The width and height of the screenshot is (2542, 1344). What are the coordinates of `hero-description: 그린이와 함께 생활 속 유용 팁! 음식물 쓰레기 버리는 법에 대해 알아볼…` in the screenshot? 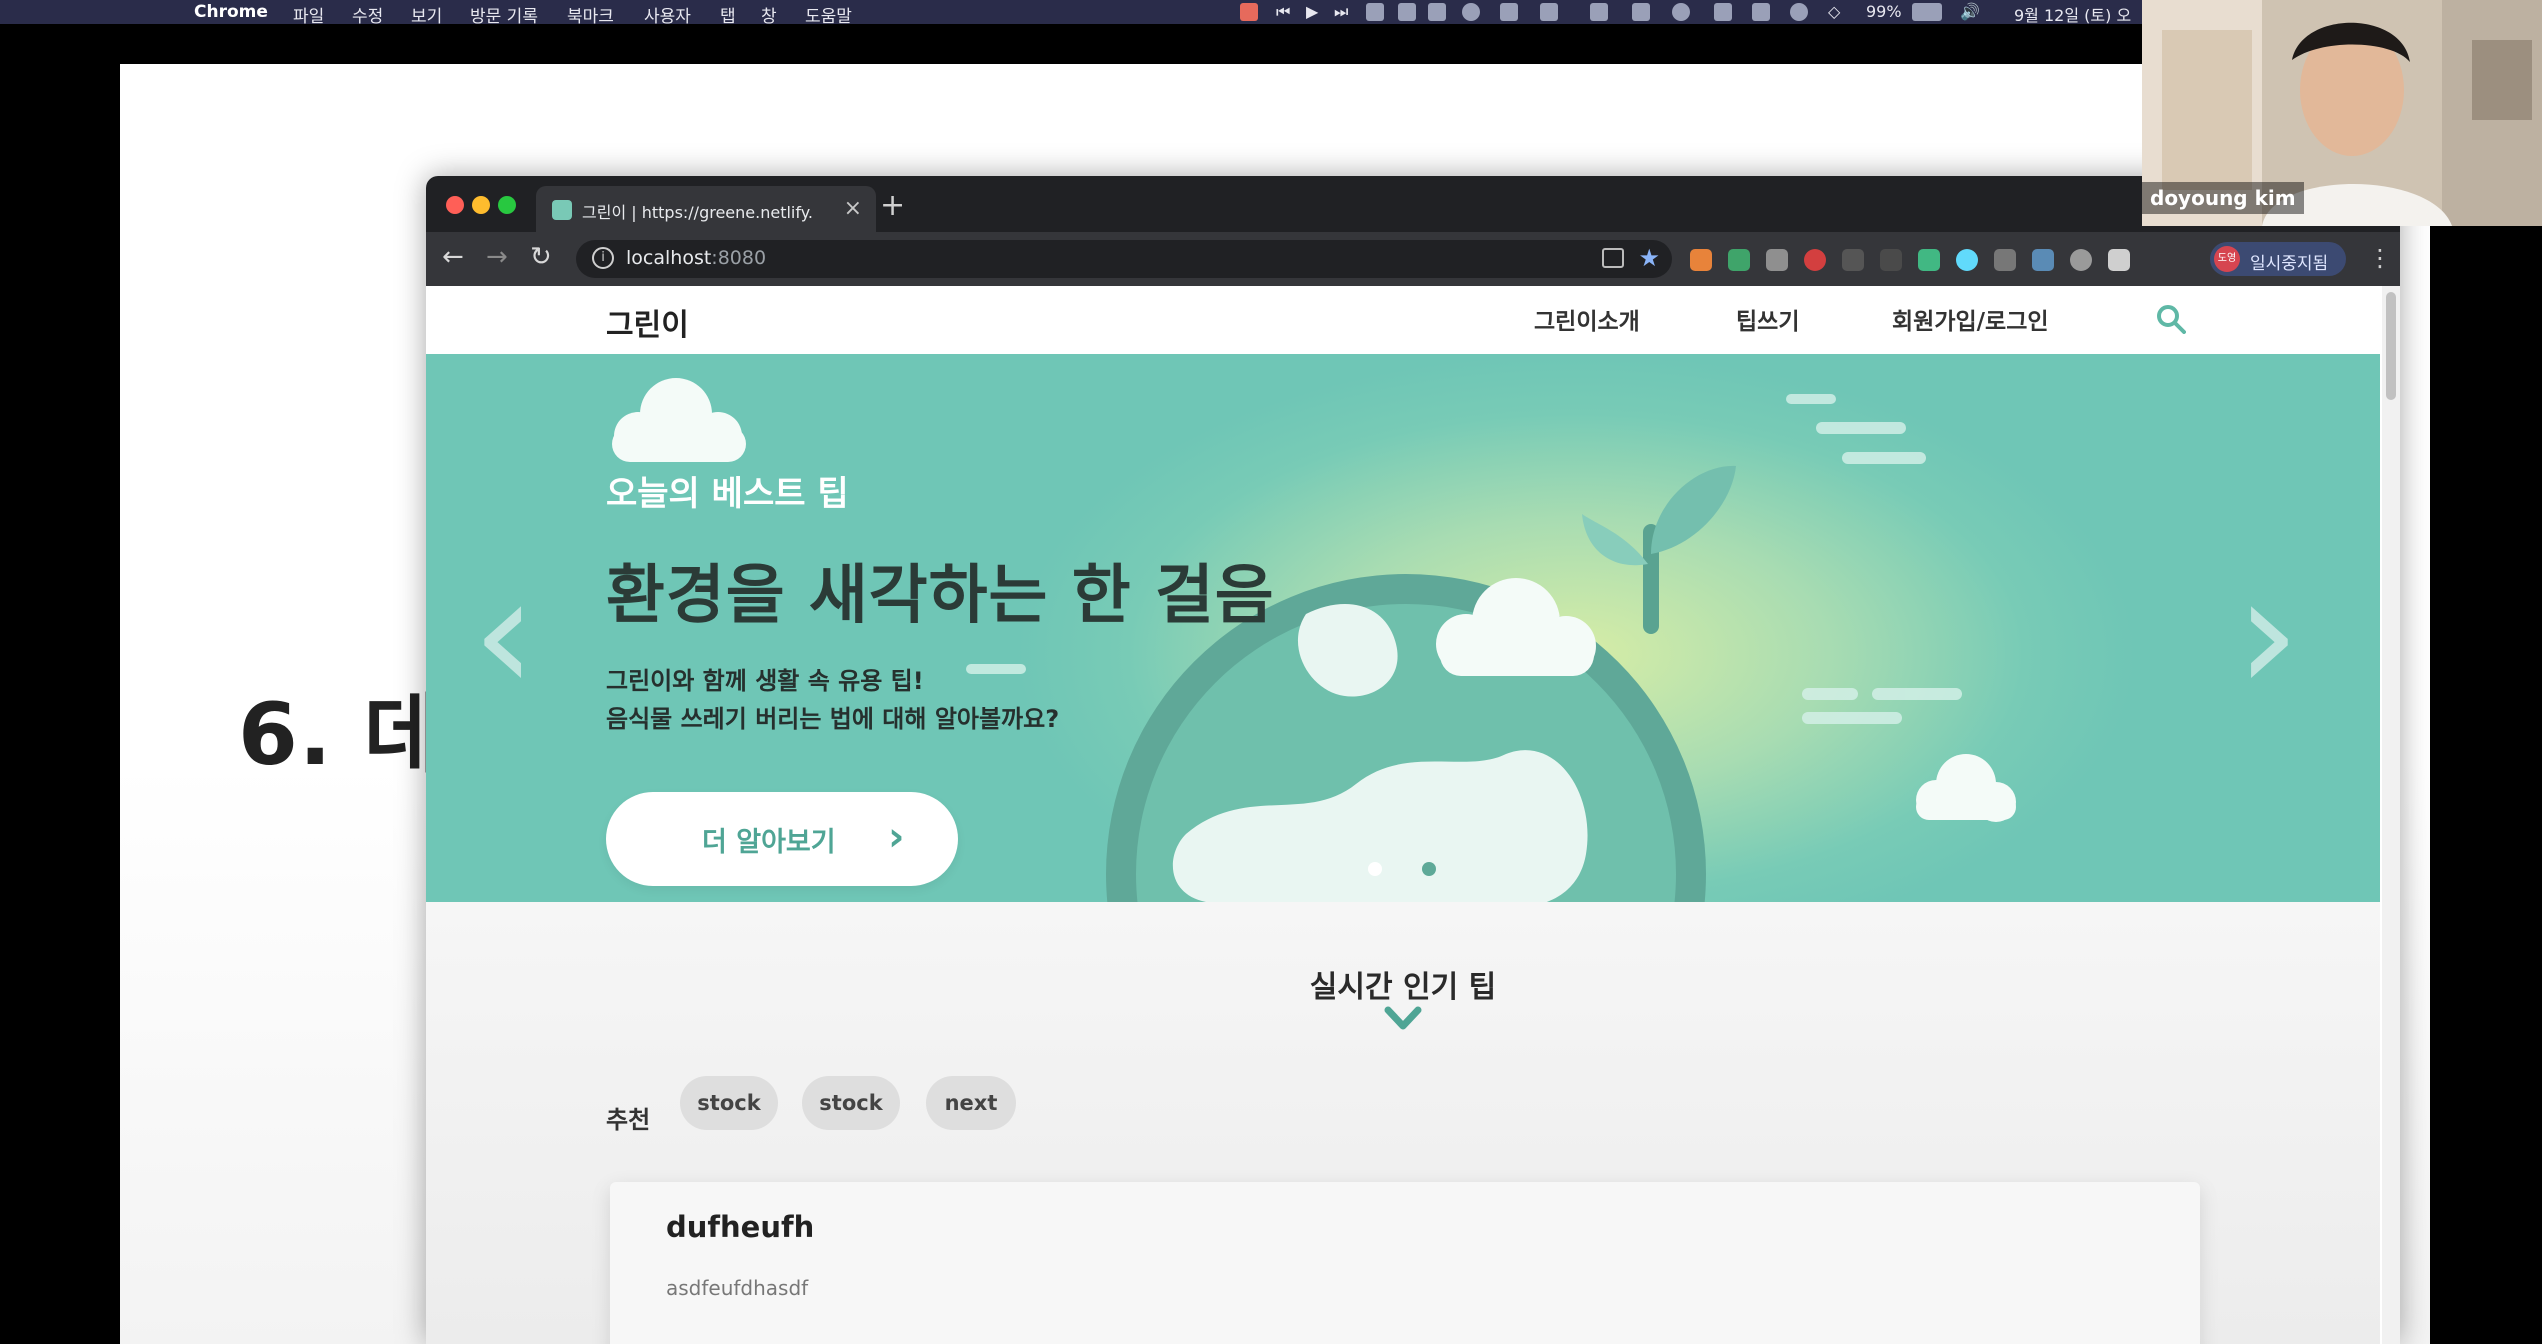 It's located at (832, 700).